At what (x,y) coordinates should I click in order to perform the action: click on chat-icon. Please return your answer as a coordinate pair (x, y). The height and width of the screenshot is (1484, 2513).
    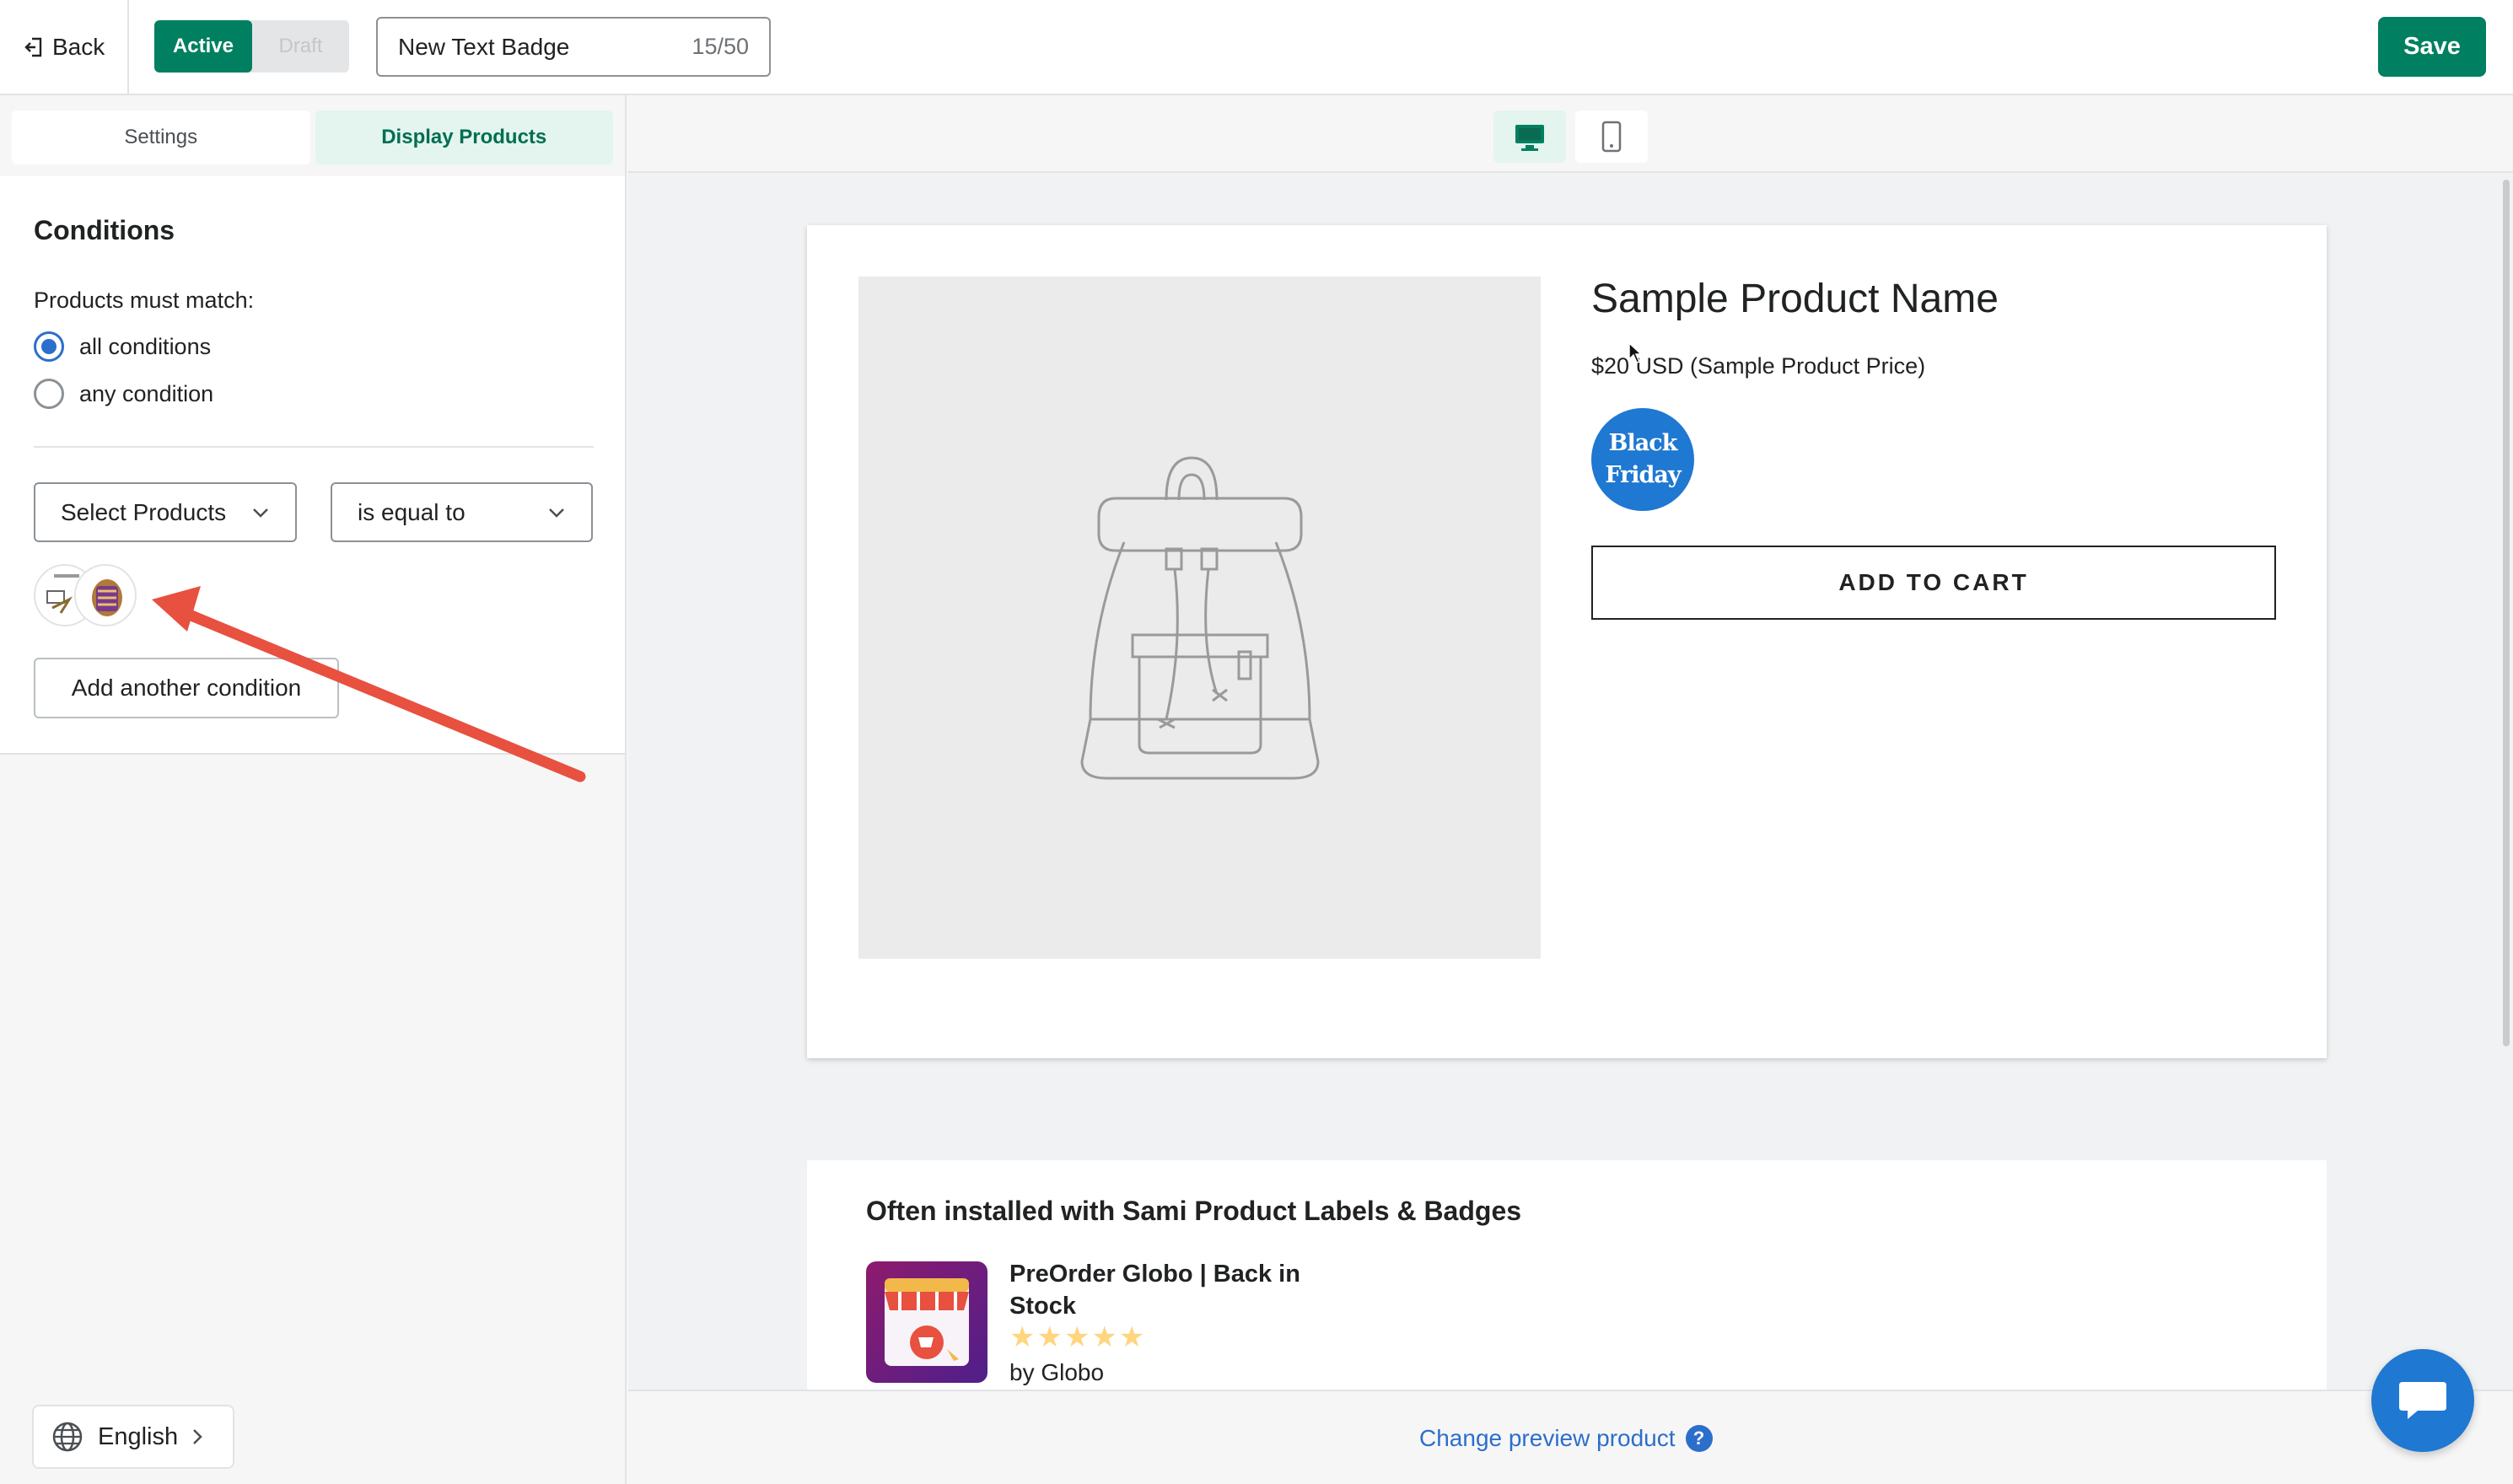
    Looking at the image, I should click on (2422, 1400).